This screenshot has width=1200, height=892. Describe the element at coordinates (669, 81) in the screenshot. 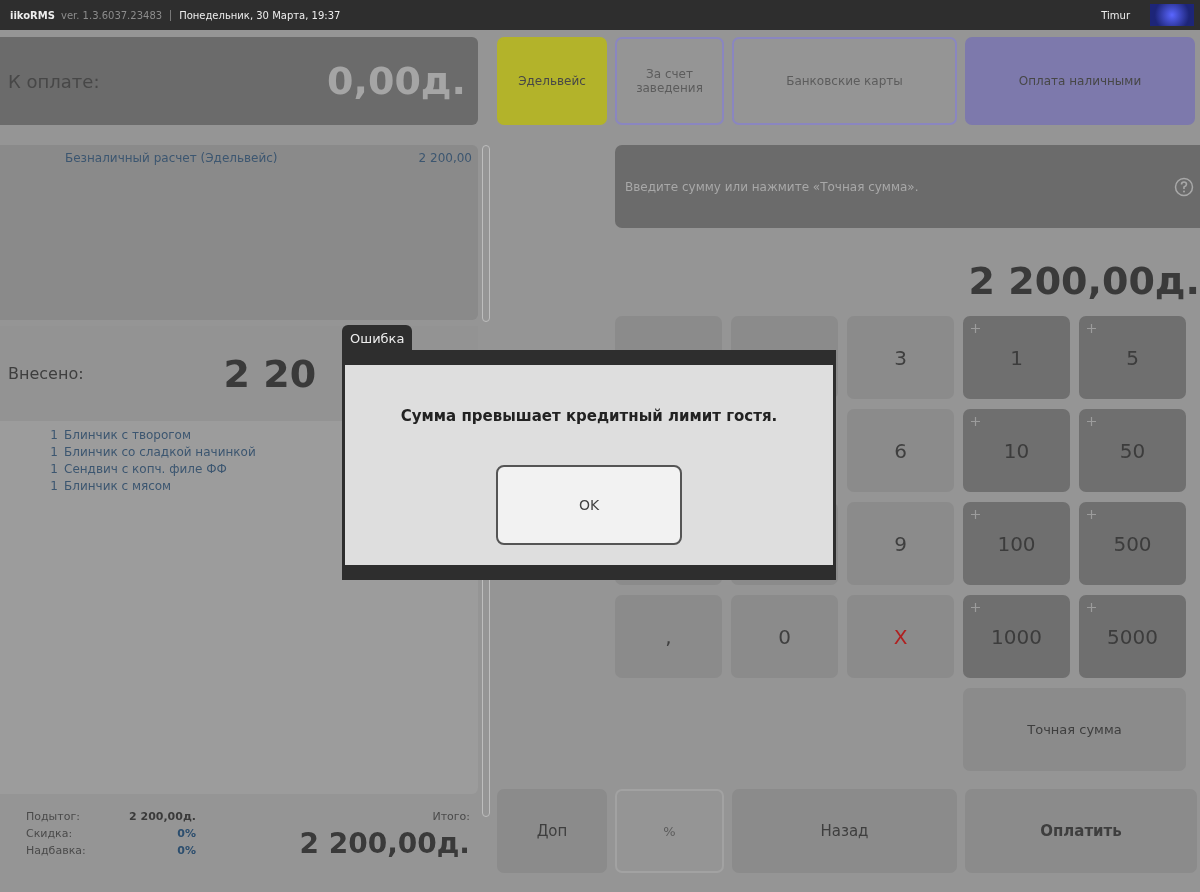

I see `payment-method-button: За счет заведения` at that location.